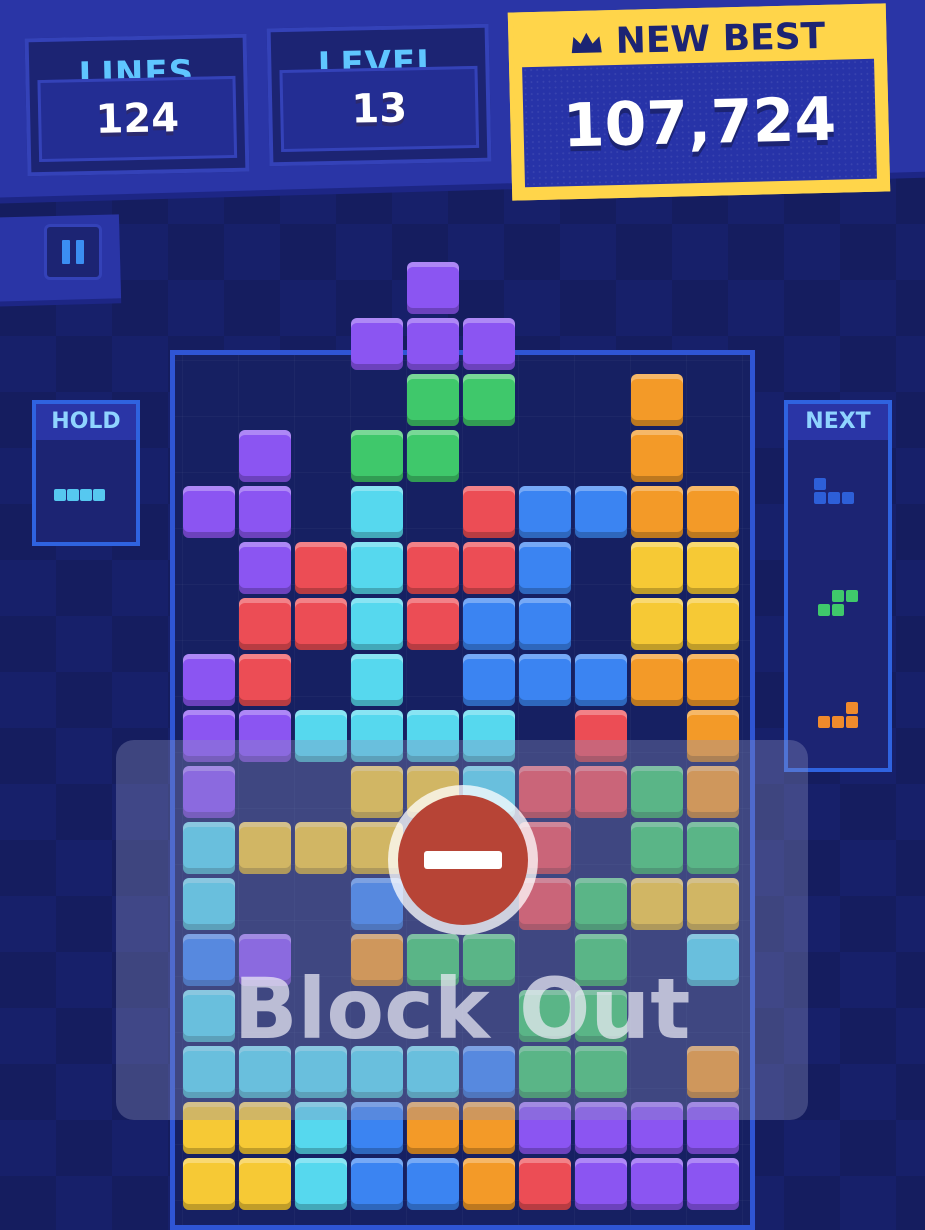 The height and width of the screenshot is (1230, 925). What do you see at coordinates (433, 288) in the screenshot?
I see `block-purple` at bounding box center [433, 288].